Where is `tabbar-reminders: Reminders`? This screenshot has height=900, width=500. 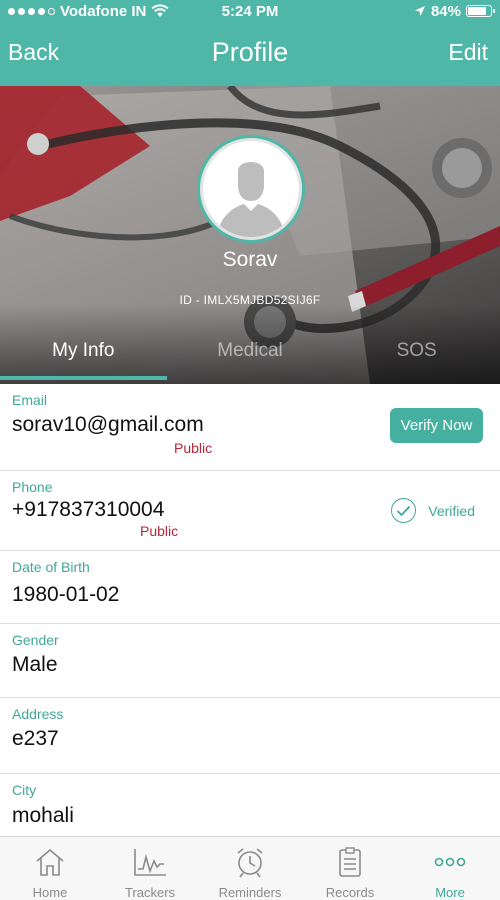 tabbar-reminders: Reminders is located at coordinates (250, 868).